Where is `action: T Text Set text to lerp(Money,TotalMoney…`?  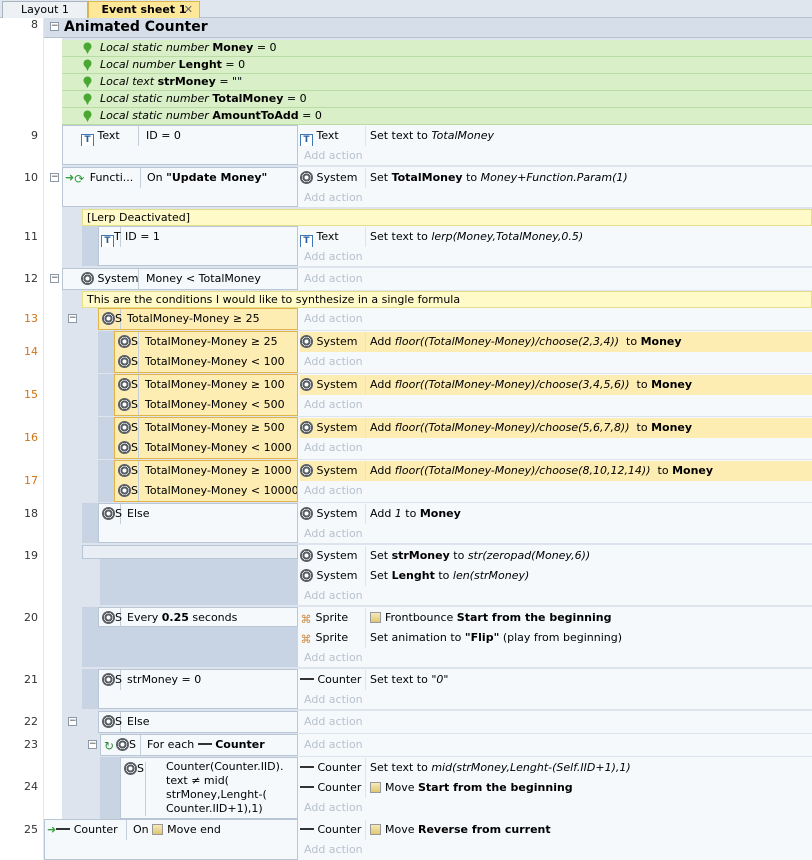
action: T Text Set text to lerp(Money,TotalMoney… is located at coordinates (555, 237).